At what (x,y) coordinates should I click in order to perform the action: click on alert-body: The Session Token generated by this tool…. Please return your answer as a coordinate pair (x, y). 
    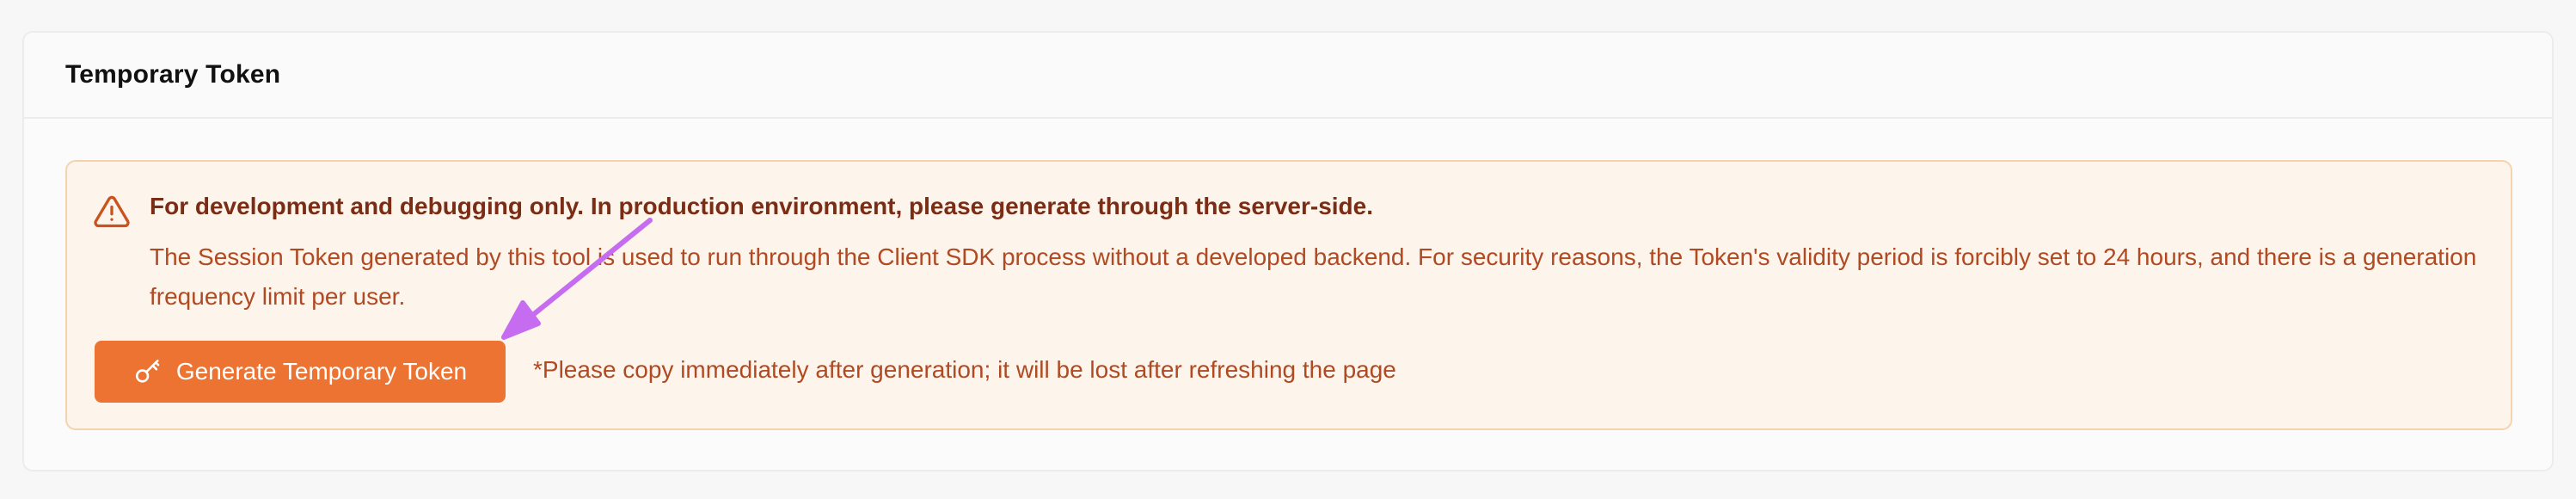
    Looking at the image, I should click on (1313, 276).